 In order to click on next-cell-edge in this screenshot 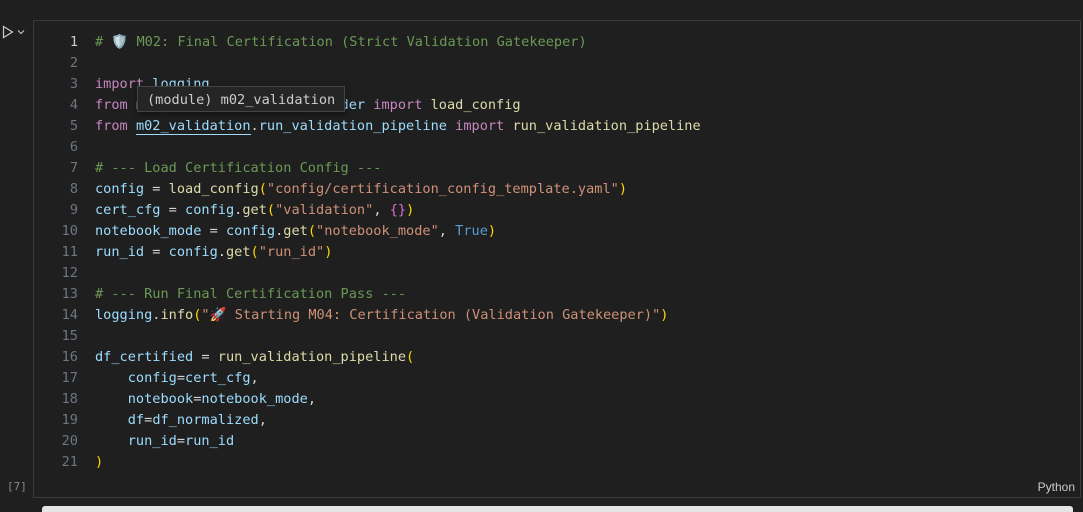, I will do `click(557, 509)`.